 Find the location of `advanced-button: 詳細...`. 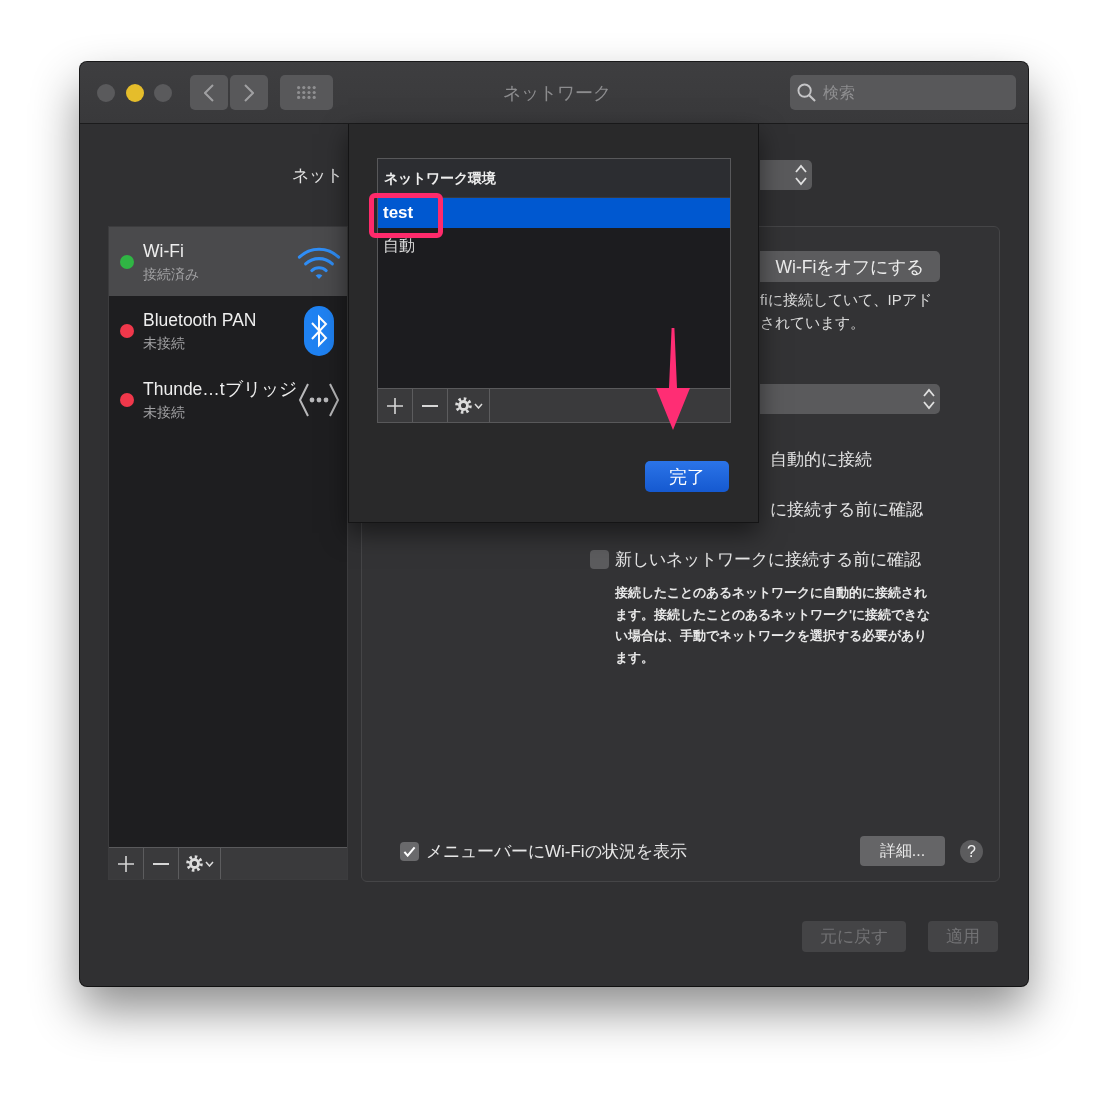

advanced-button: 詳細... is located at coordinates (902, 851).